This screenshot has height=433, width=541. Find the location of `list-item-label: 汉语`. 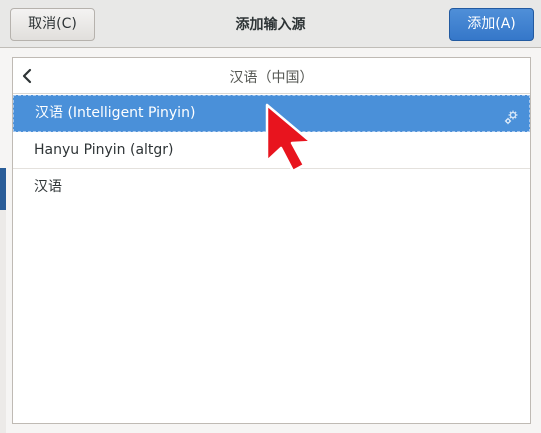

list-item-label: 汉语 is located at coordinates (48, 187).